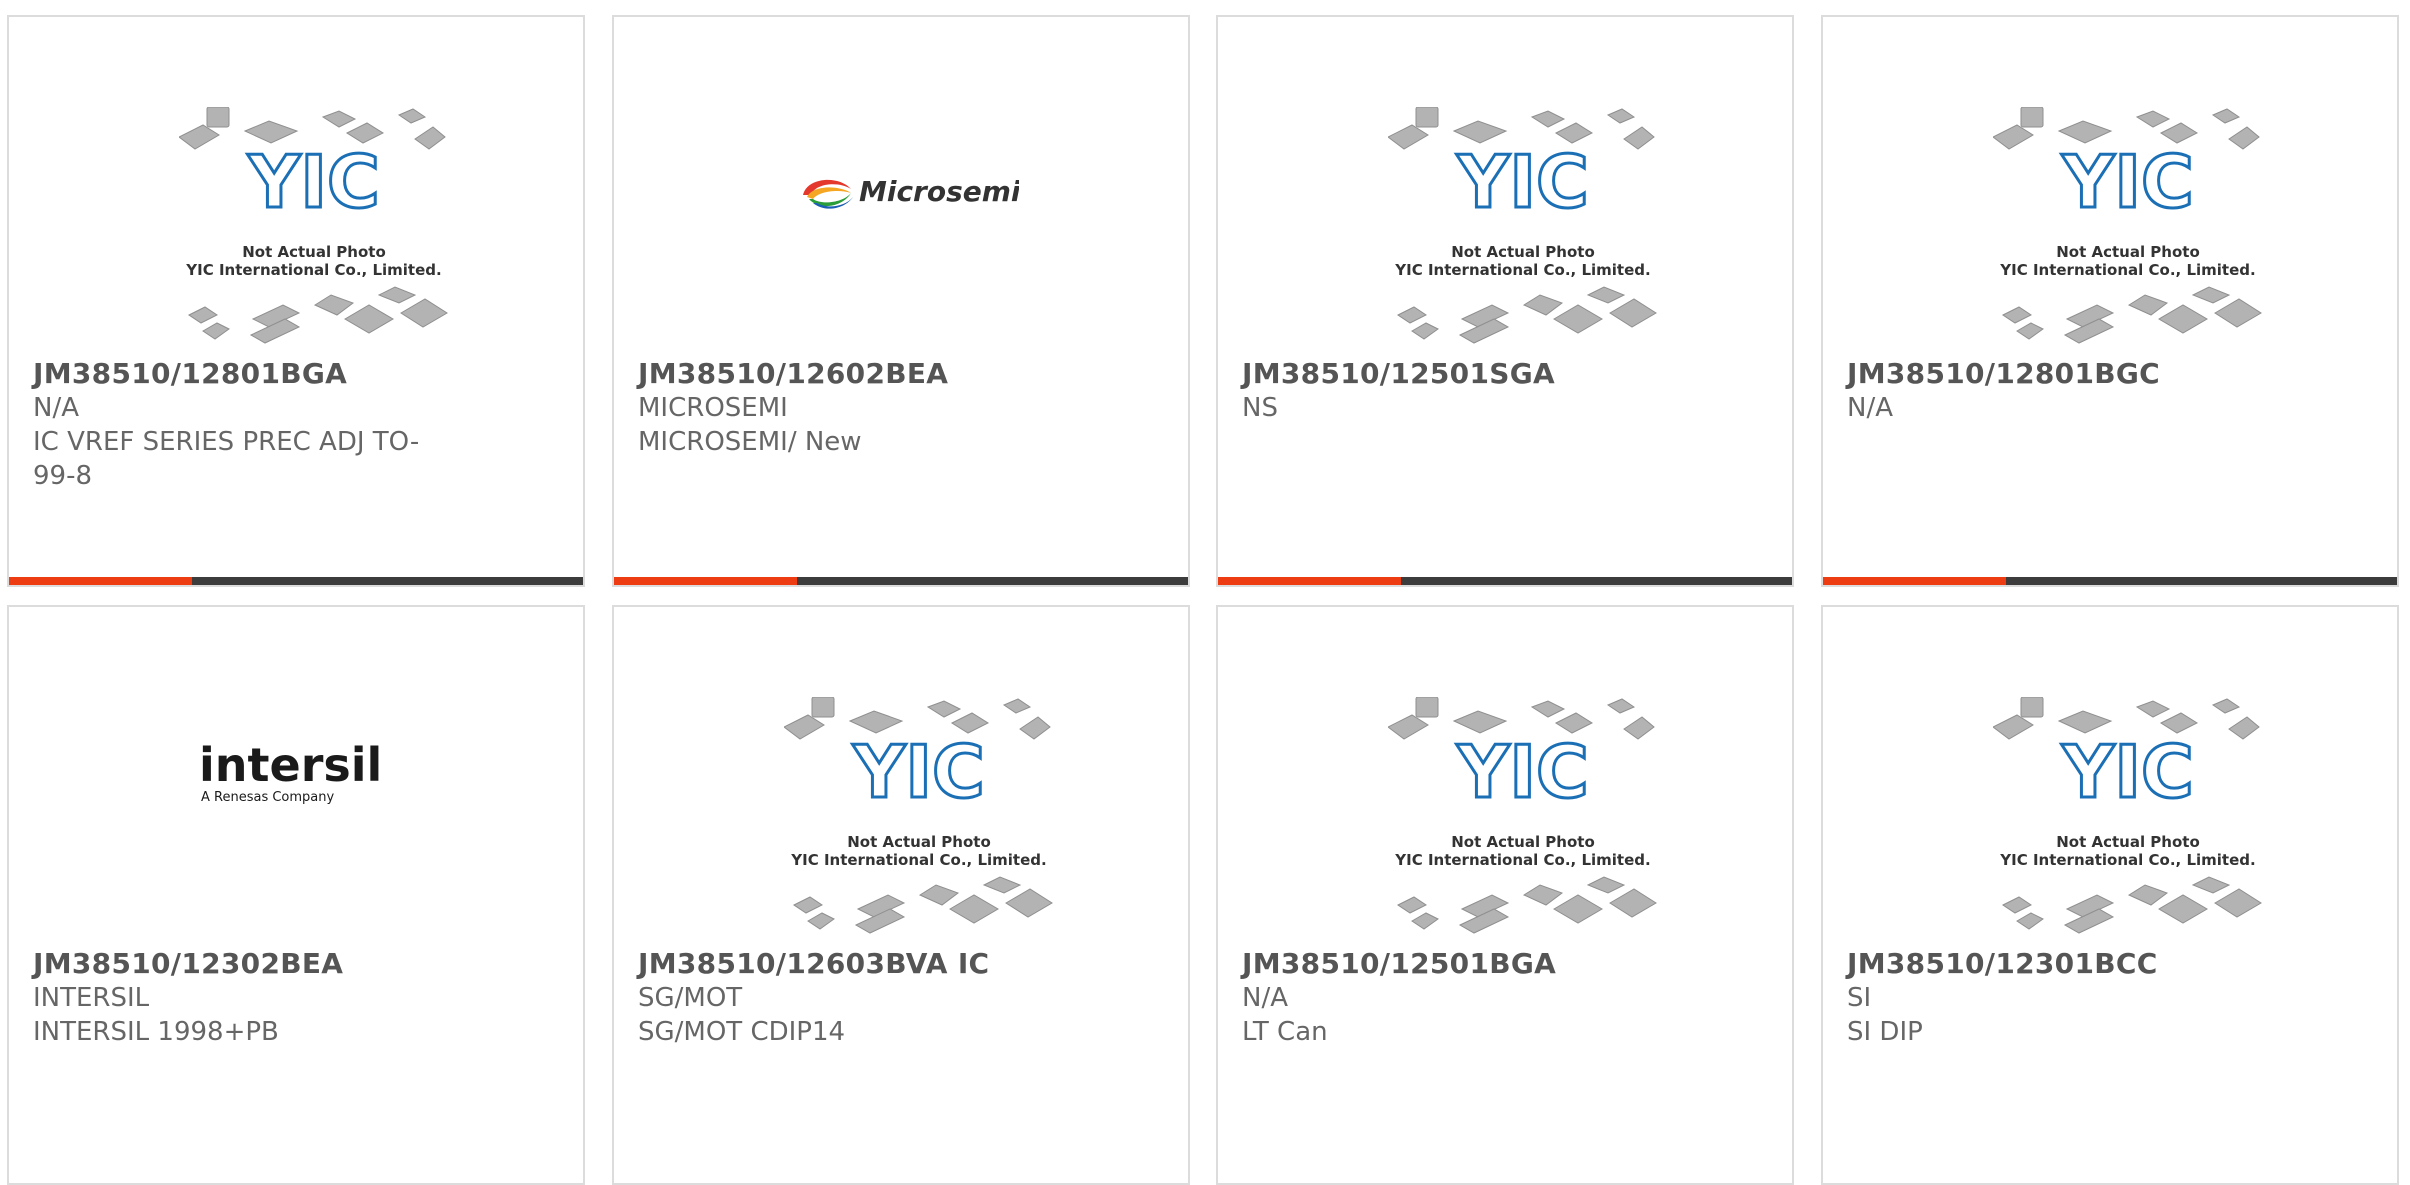  I want to click on description: MICROSEMI/ New, so click(750, 442).